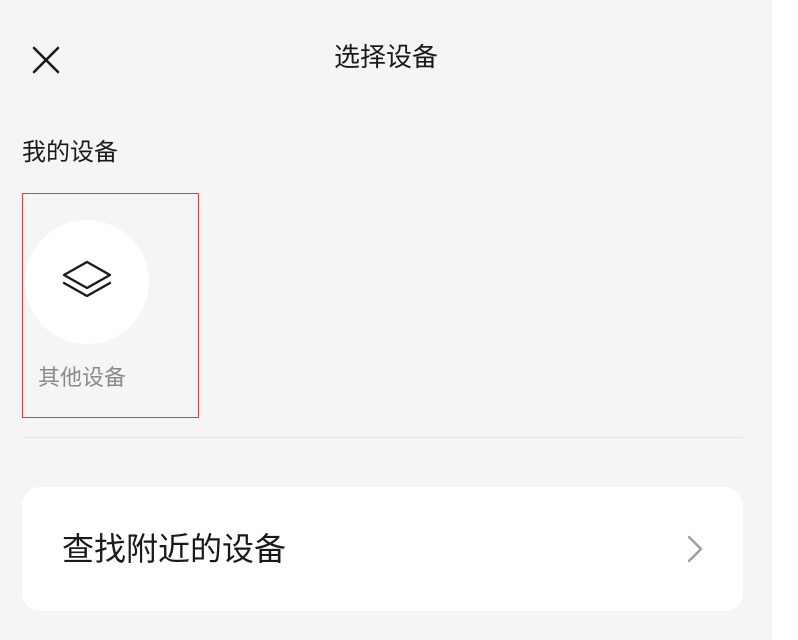 Image resolution: width=798 pixels, height=640 pixels. I want to click on chevron-right-icon, so click(695, 549).